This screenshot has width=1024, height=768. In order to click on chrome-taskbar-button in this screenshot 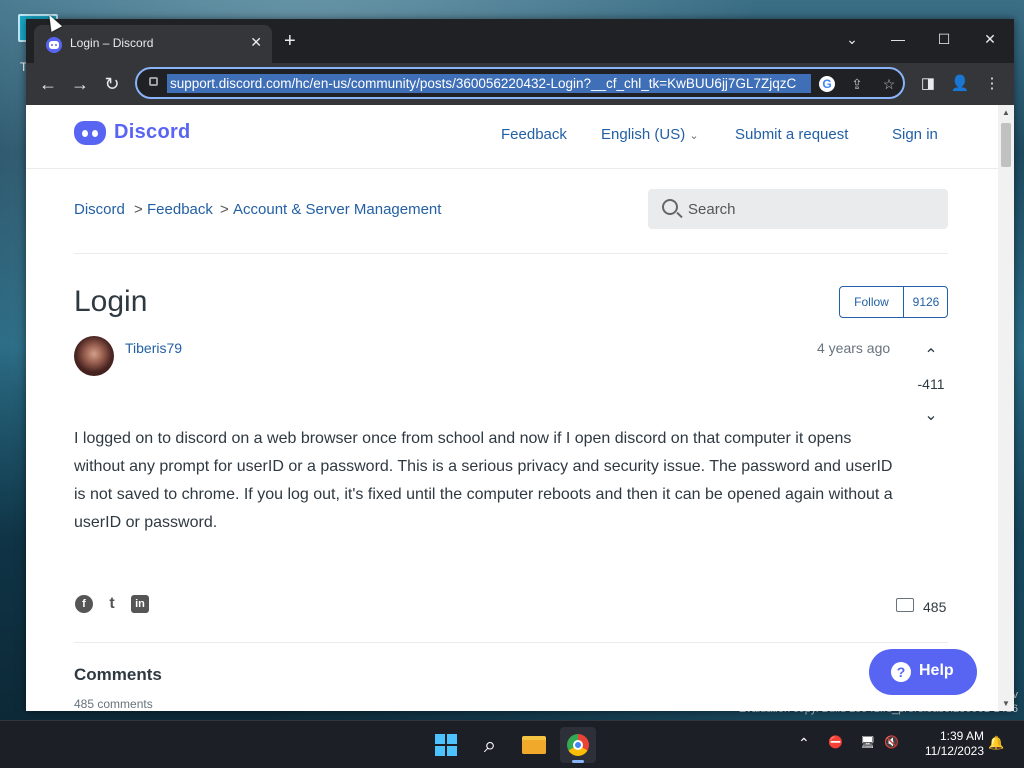, I will do `click(578, 745)`.